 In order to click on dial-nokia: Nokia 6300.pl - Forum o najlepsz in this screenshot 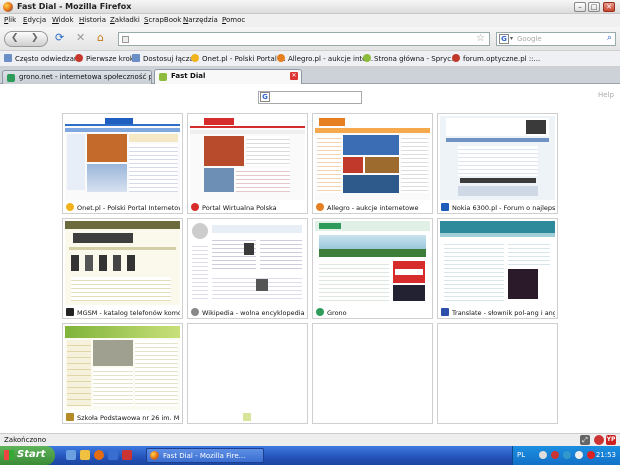, I will do `click(497, 163)`.